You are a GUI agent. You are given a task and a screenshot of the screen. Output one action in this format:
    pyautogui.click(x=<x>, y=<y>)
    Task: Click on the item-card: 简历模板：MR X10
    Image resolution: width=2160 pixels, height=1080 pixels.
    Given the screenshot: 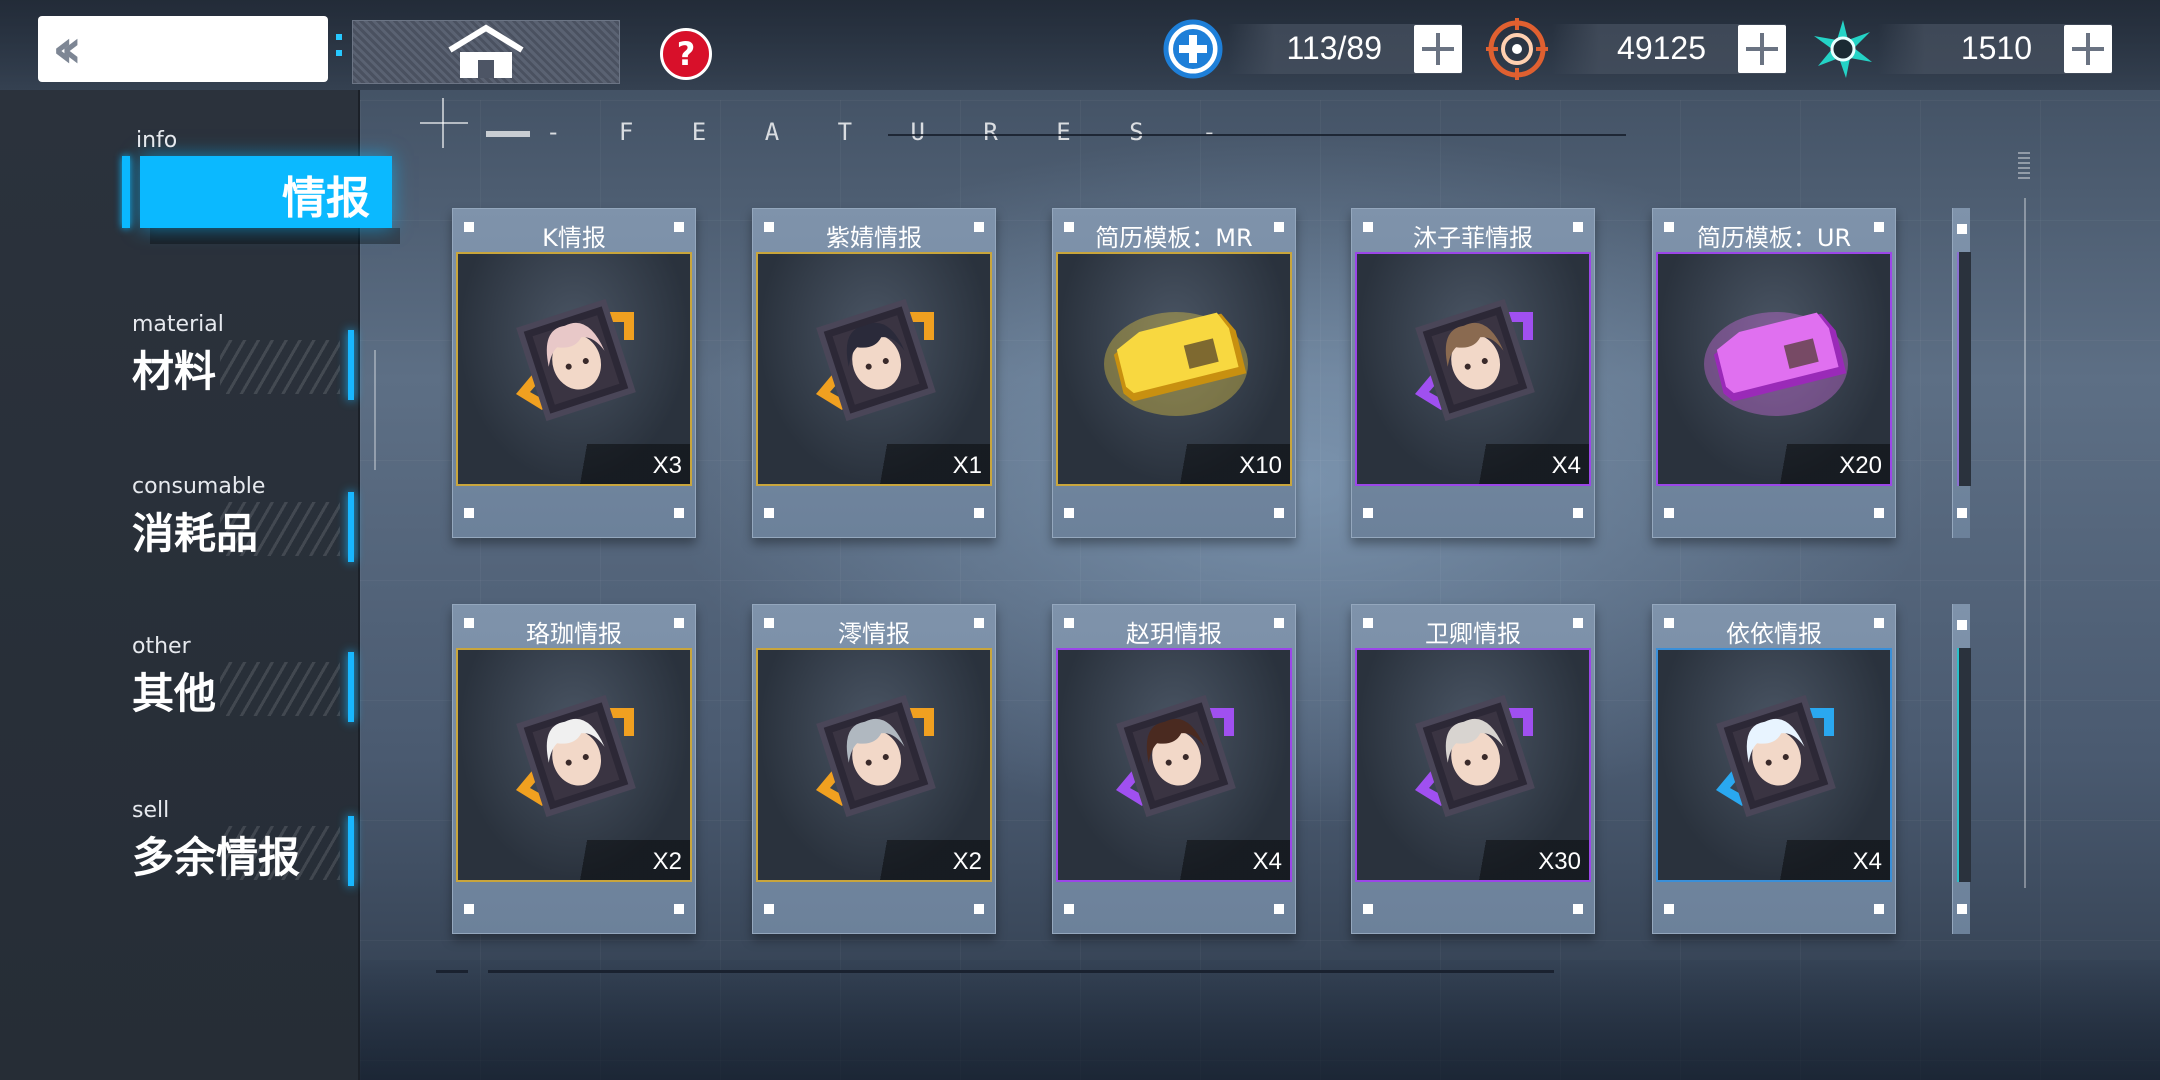 What is the action you would take?
    pyautogui.click(x=1174, y=373)
    